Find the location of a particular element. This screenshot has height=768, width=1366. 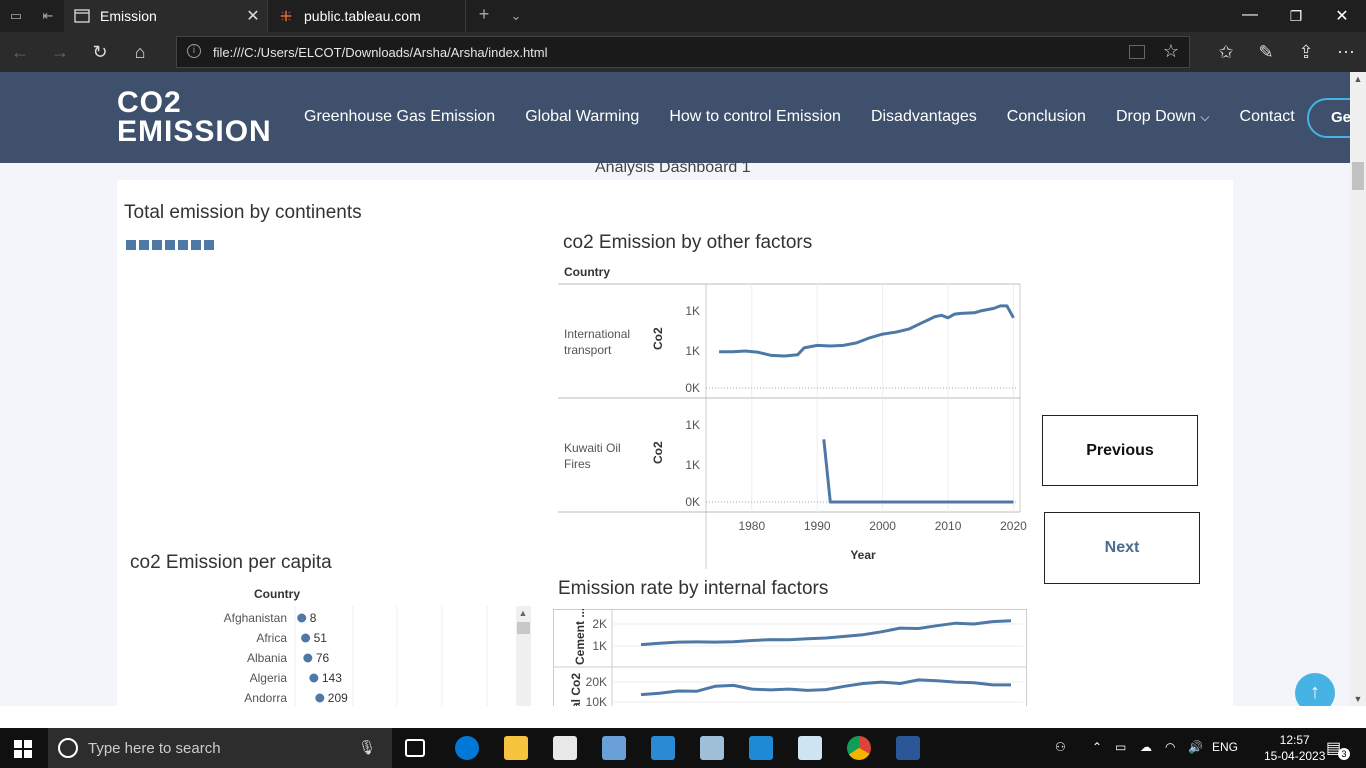

data-label: 76 is located at coordinates (323, 658).